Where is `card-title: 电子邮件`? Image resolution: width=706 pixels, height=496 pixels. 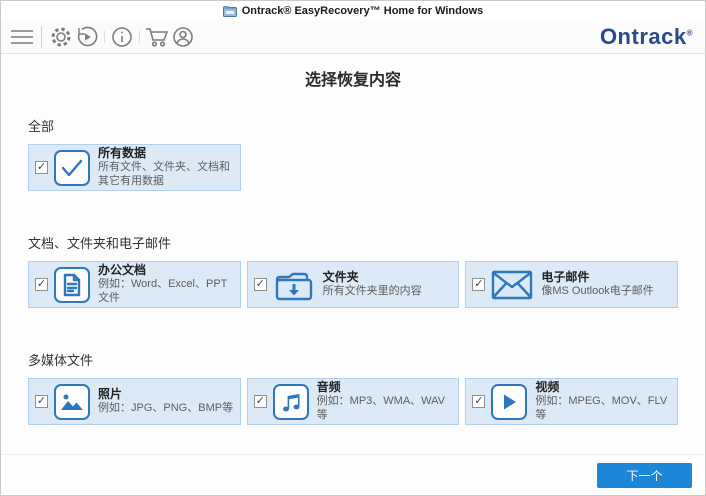
card-title: 电子邮件 is located at coordinates (565, 277).